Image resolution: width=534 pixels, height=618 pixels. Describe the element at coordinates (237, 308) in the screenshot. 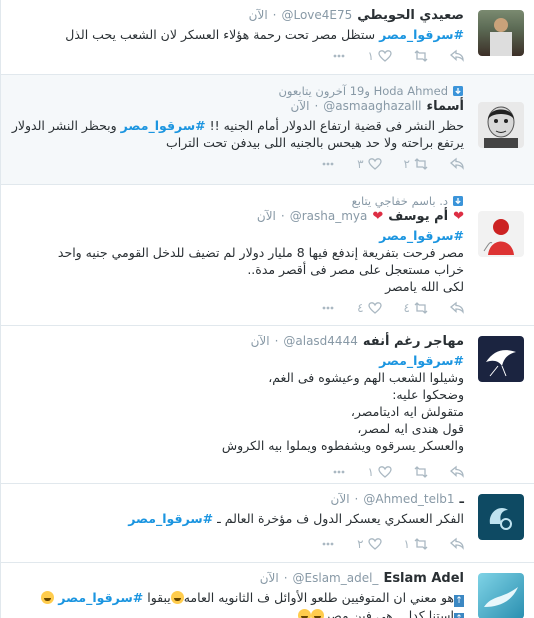

I see `tweet-actions: ٤ ٤` at that location.